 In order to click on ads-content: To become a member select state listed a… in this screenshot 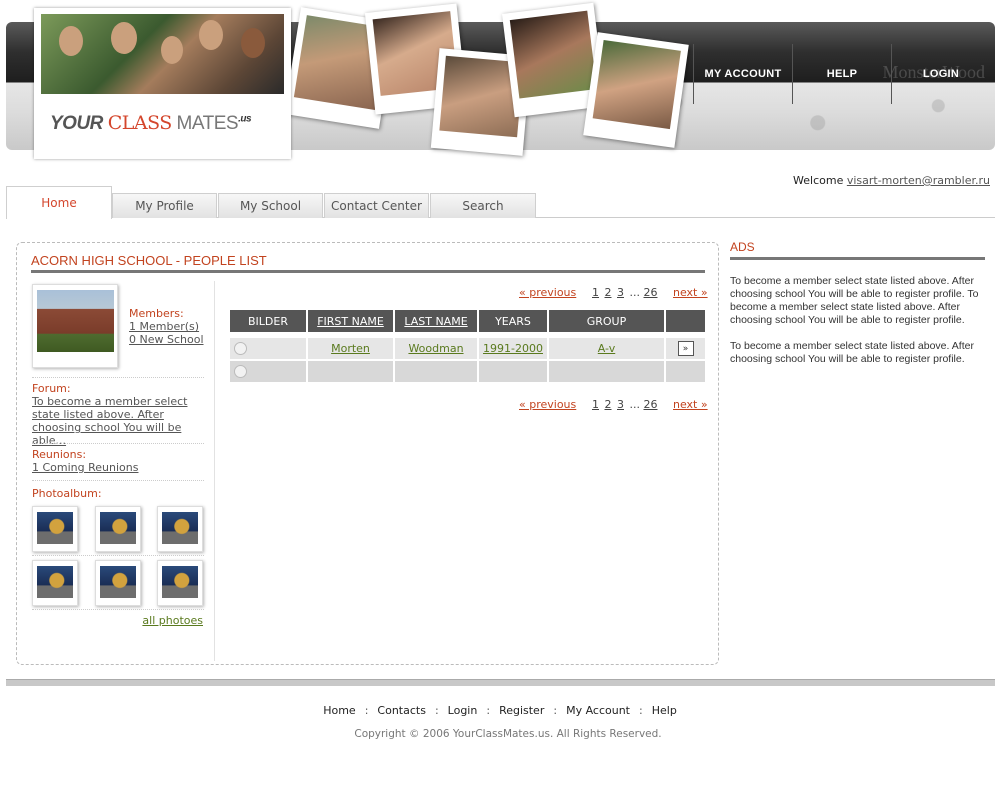, I will do `click(859, 320)`.